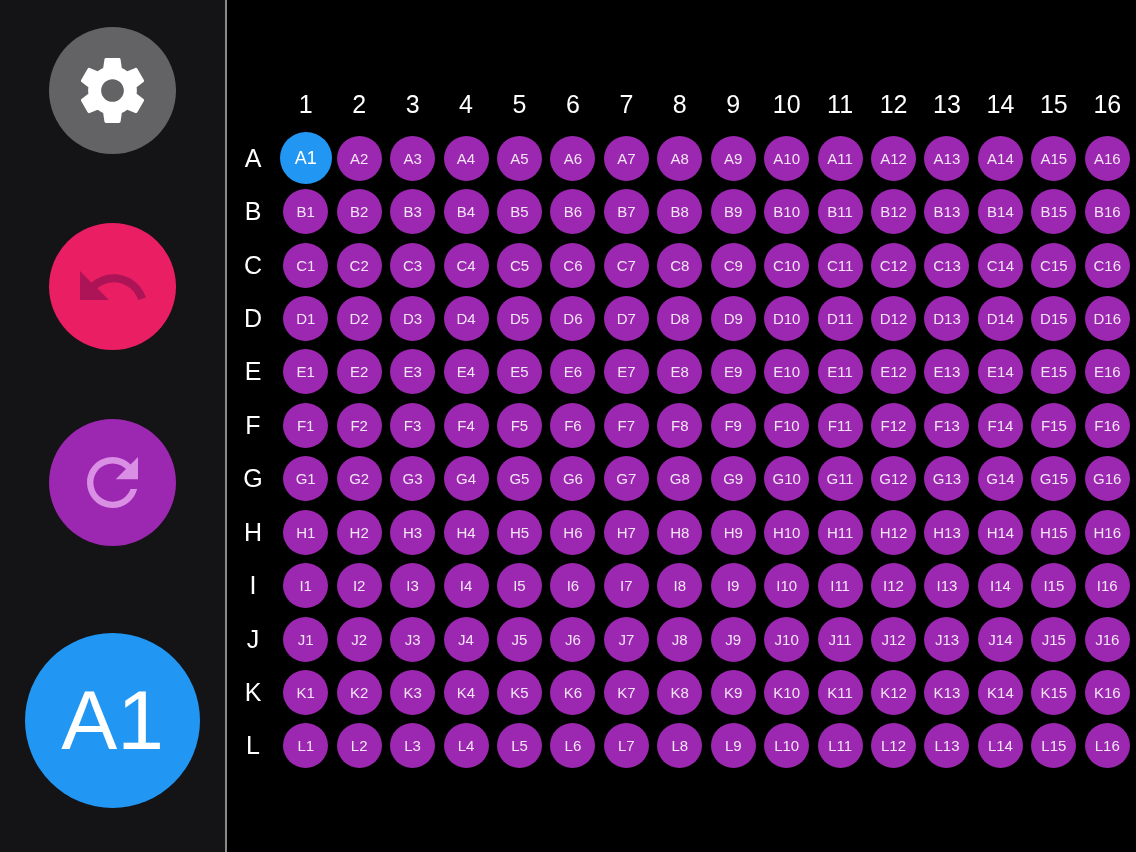 The height and width of the screenshot is (852, 1136). What do you see at coordinates (840, 479) in the screenshot?
I see `well-button: G11` at bounding box center [840, 479].